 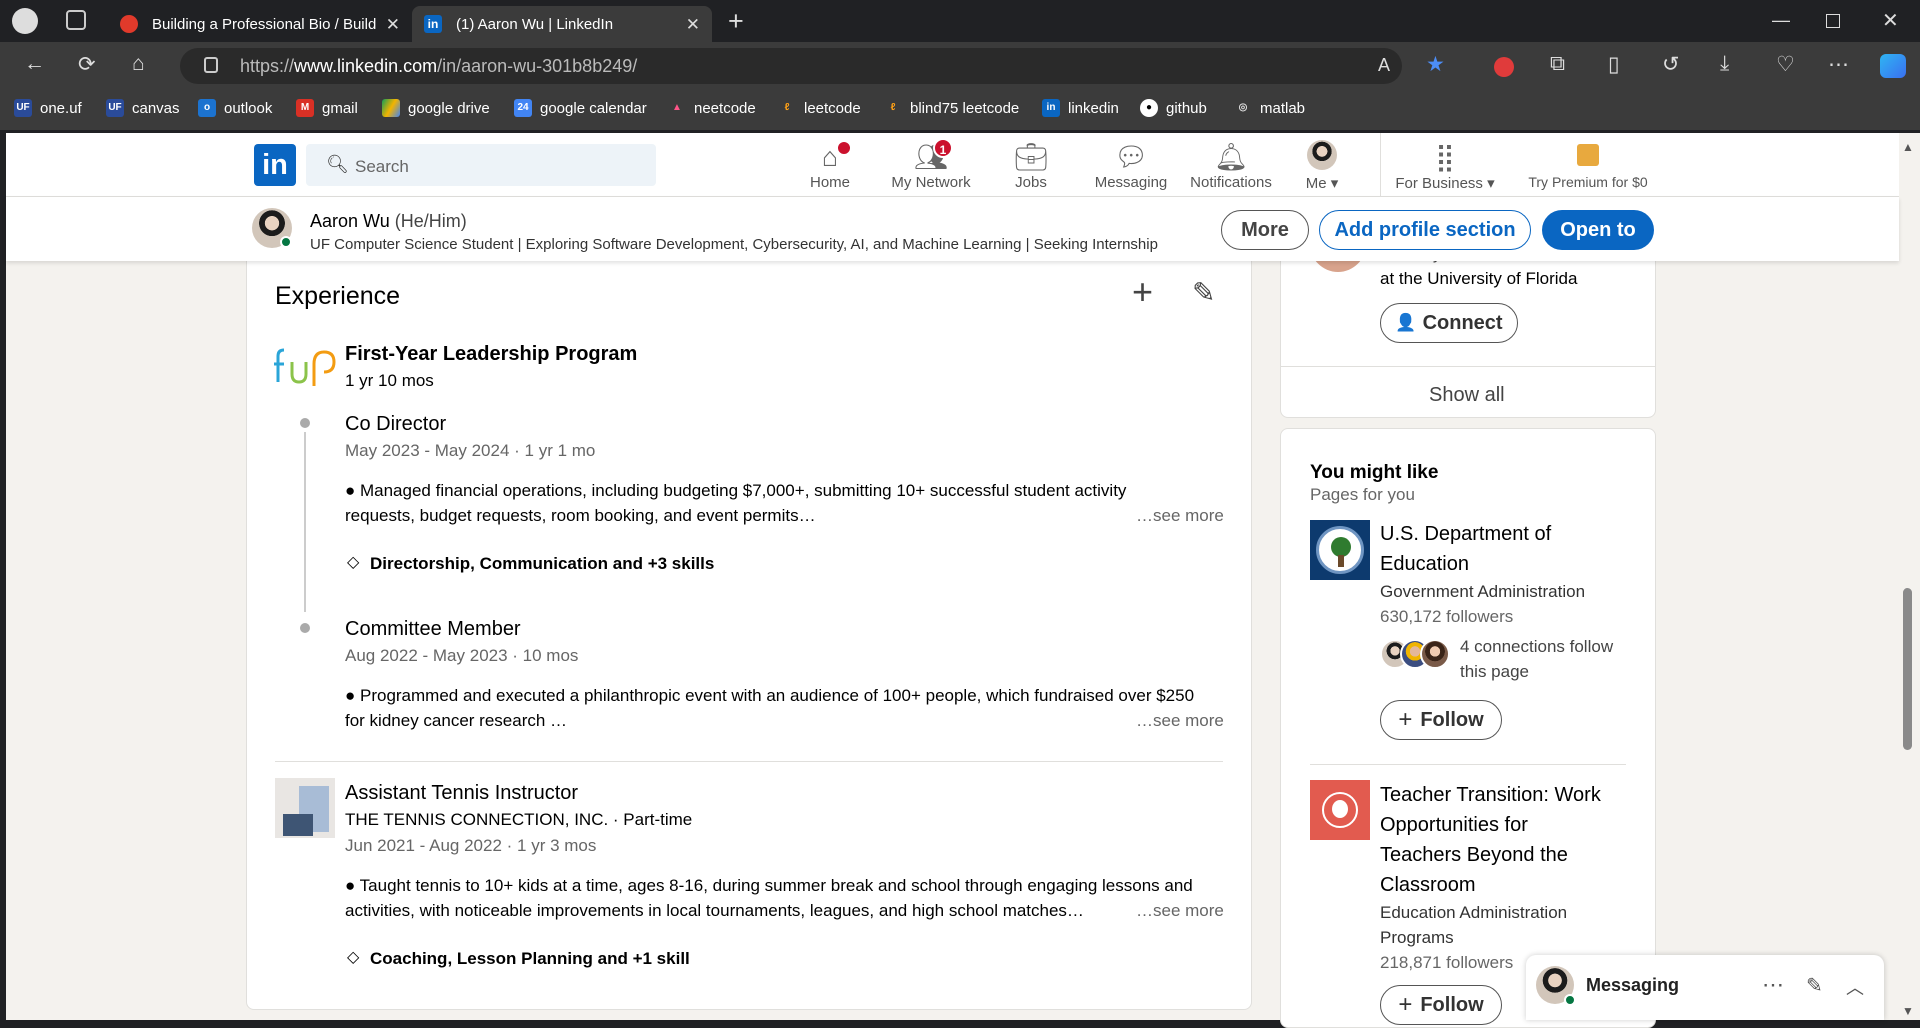 What do you see at coordinates (433, 629) in the screenshot?
I see `role-title: Committee Member` at bounding box center [433, 629].